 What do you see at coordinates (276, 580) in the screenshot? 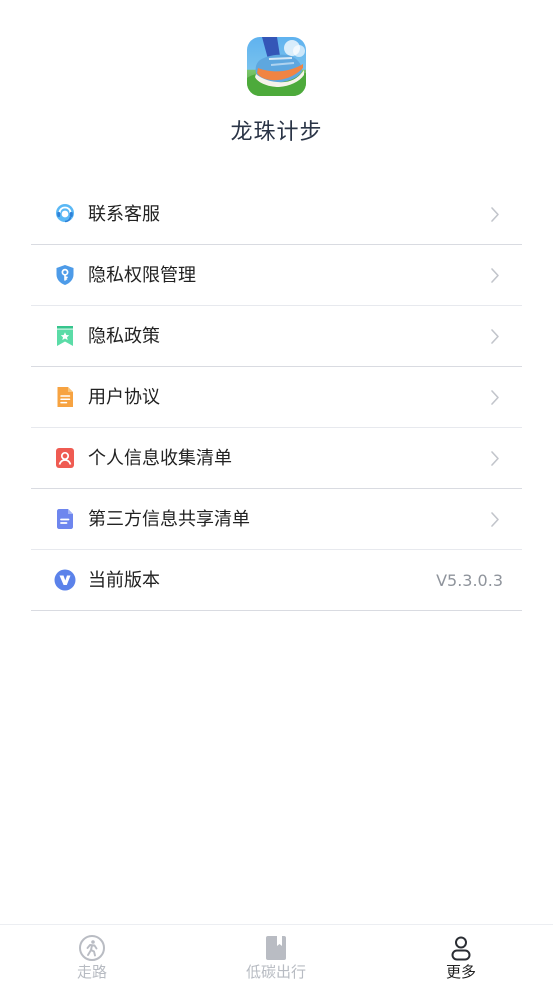
I see `menu-item-current-version: 当前版本 V5.3.0.3` at bounding box center [276, 580].